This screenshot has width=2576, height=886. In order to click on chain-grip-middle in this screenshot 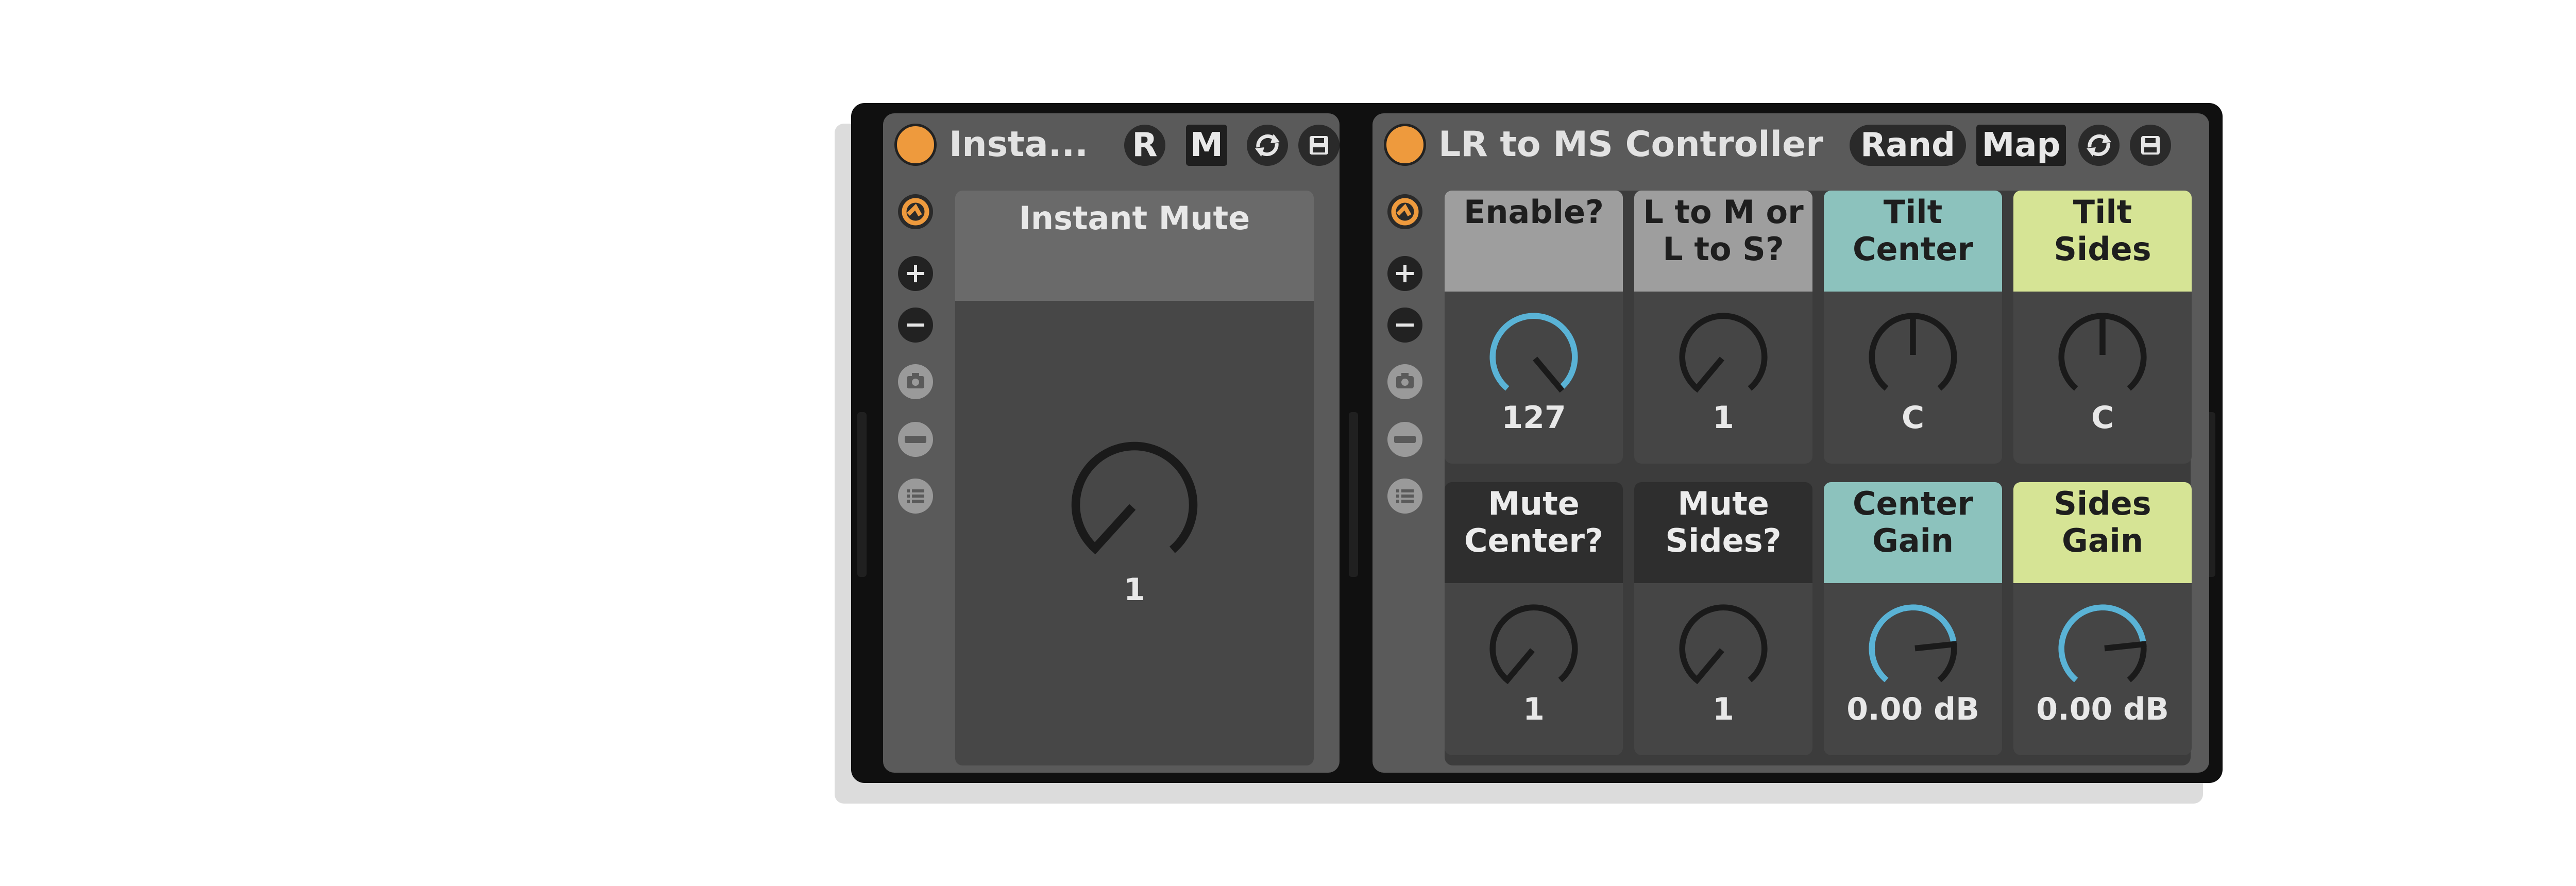, I will do `click(1353, 494)`.